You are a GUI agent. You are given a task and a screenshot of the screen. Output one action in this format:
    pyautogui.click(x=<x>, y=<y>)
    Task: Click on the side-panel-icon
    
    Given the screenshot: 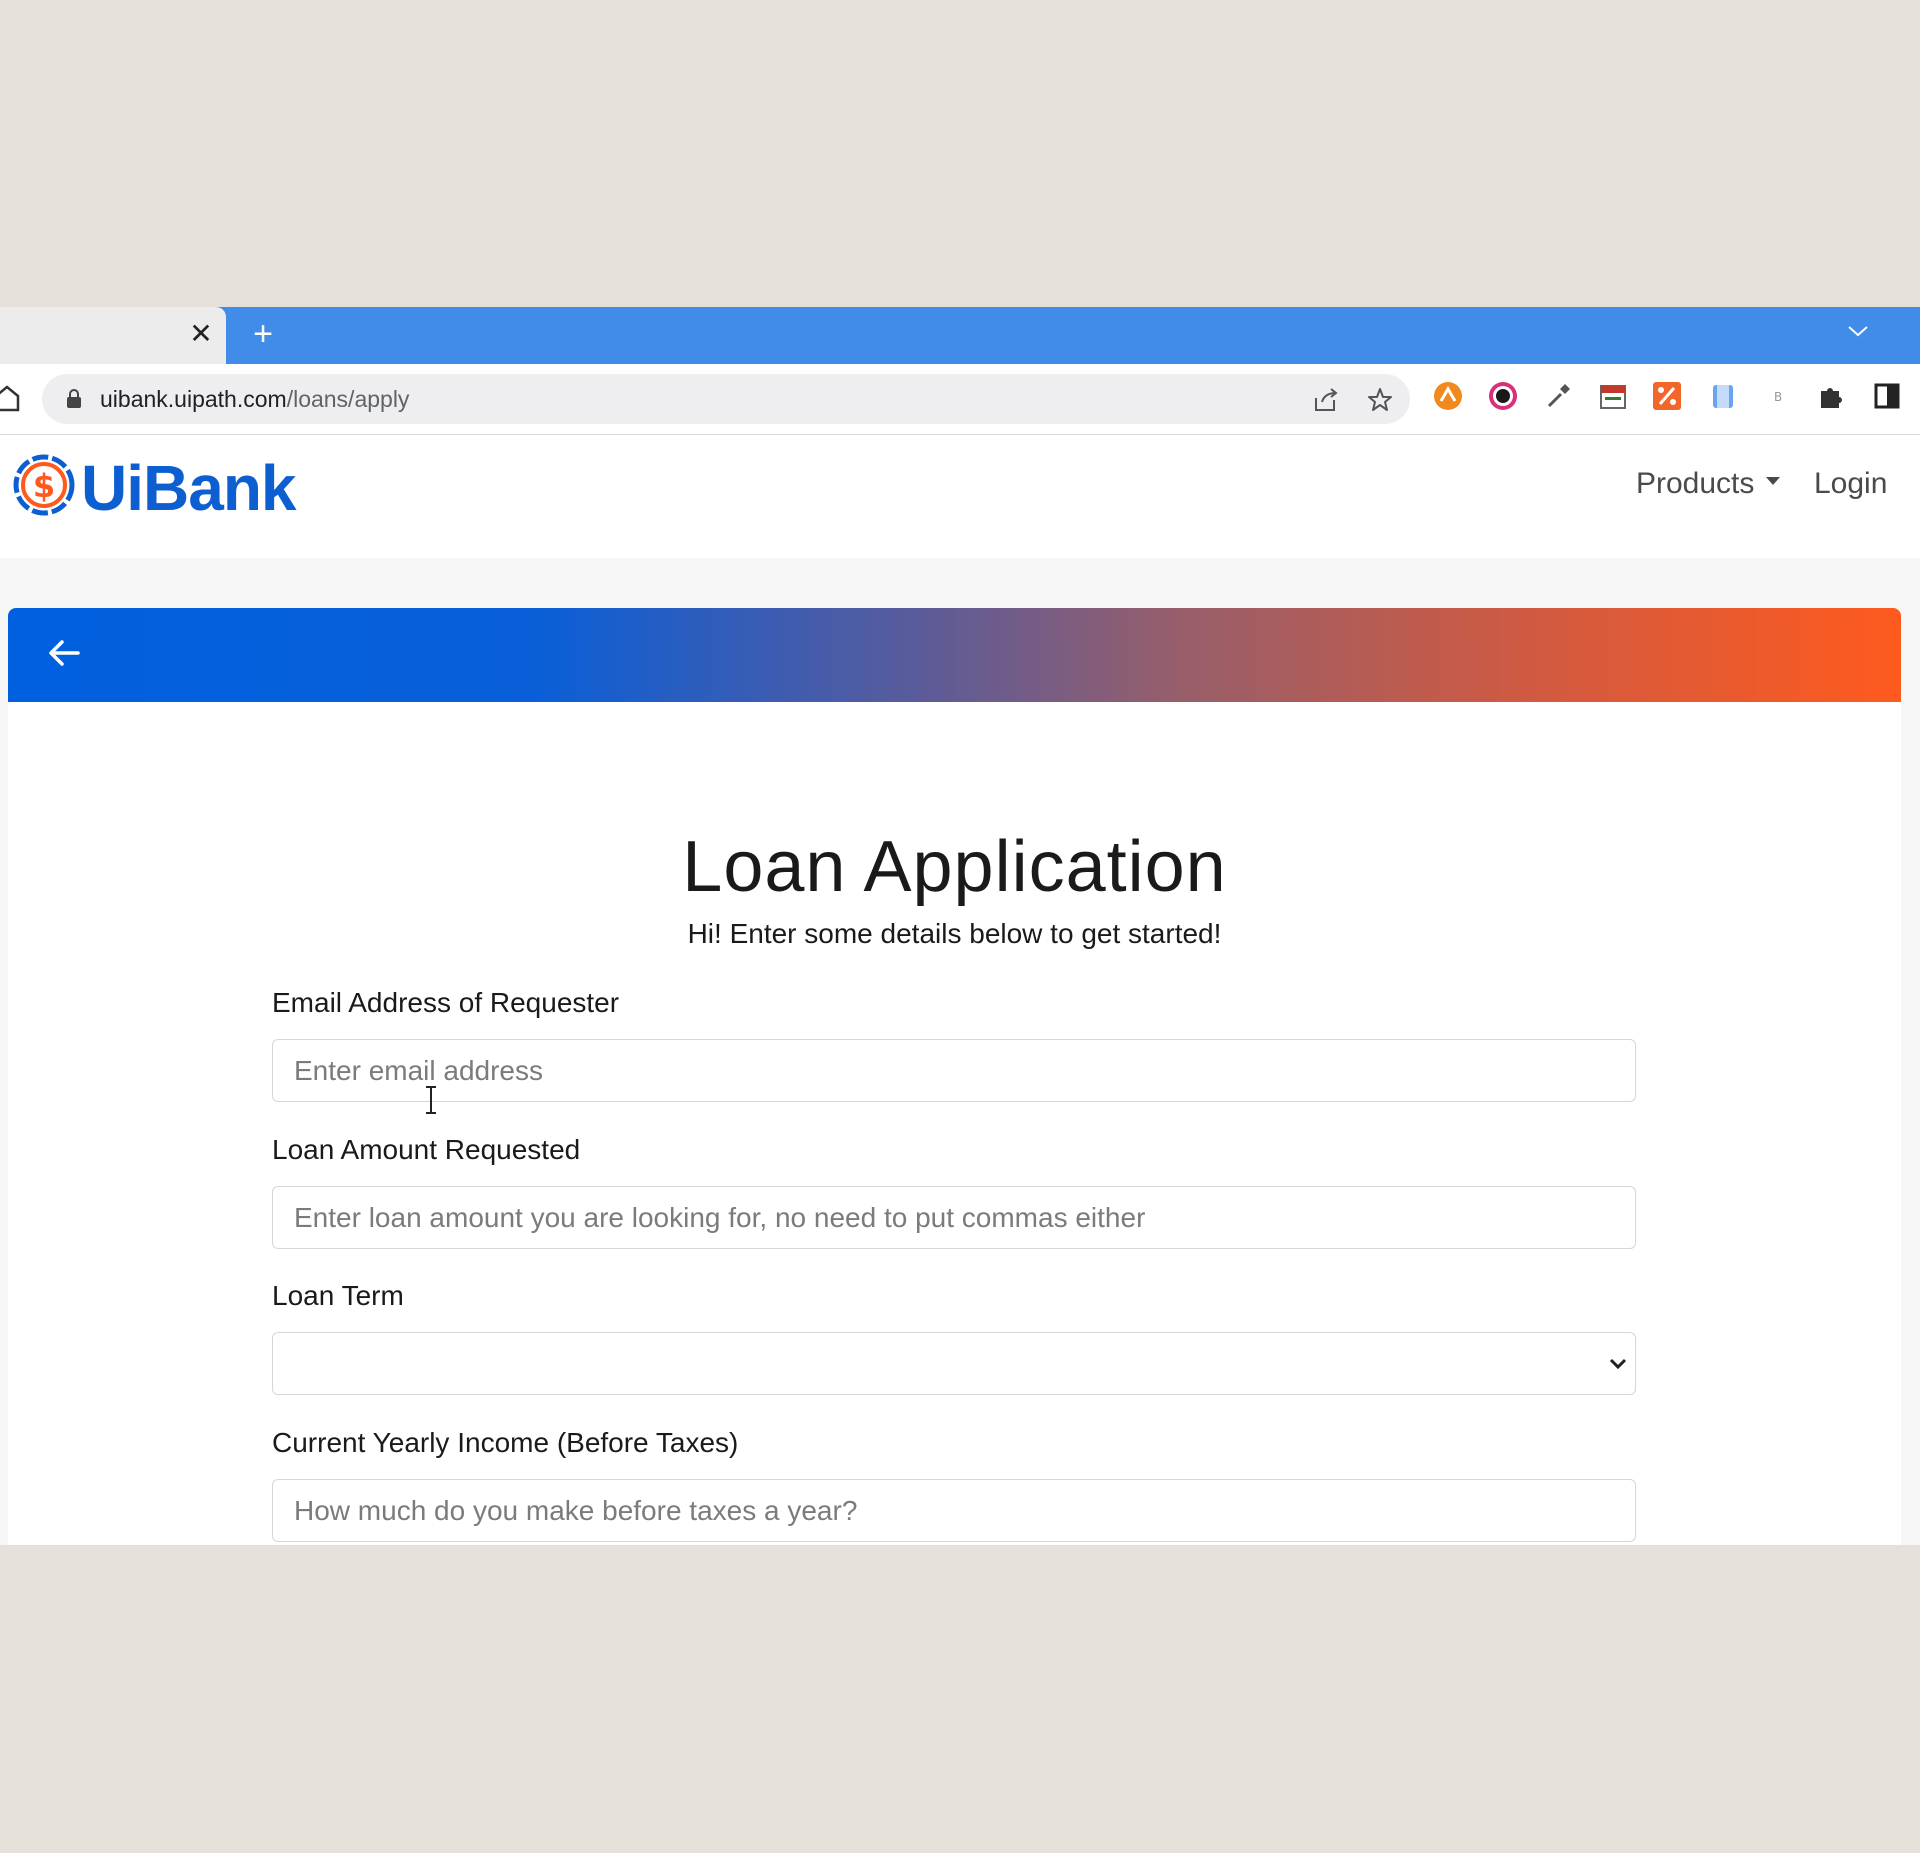 What is the action you would take?
    pyautogui.click(x=1887, y=396)
    